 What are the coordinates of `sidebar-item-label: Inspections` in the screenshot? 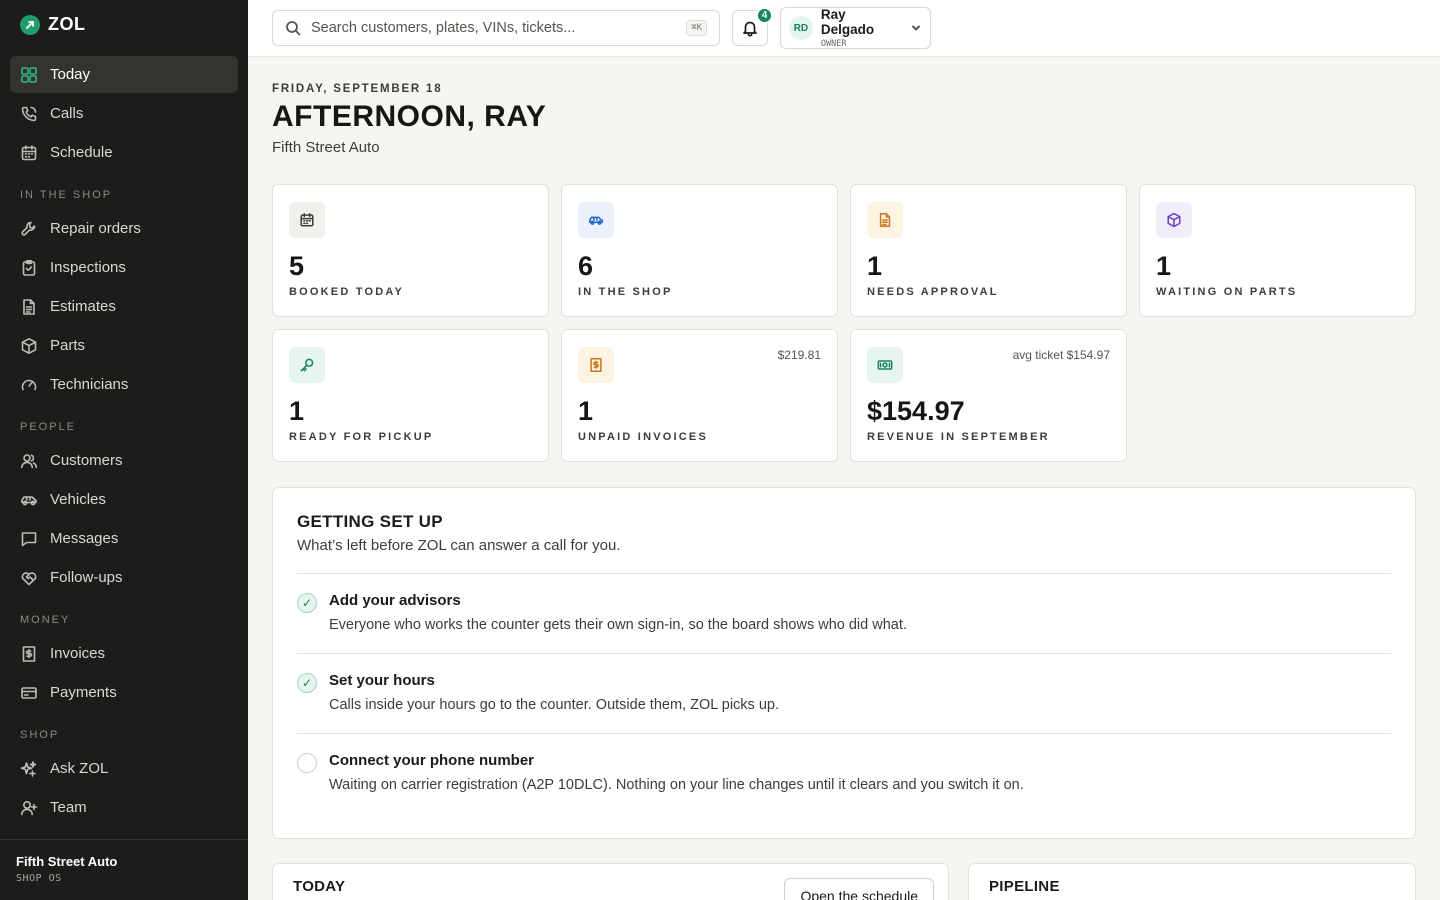 It's located at (88, 267).